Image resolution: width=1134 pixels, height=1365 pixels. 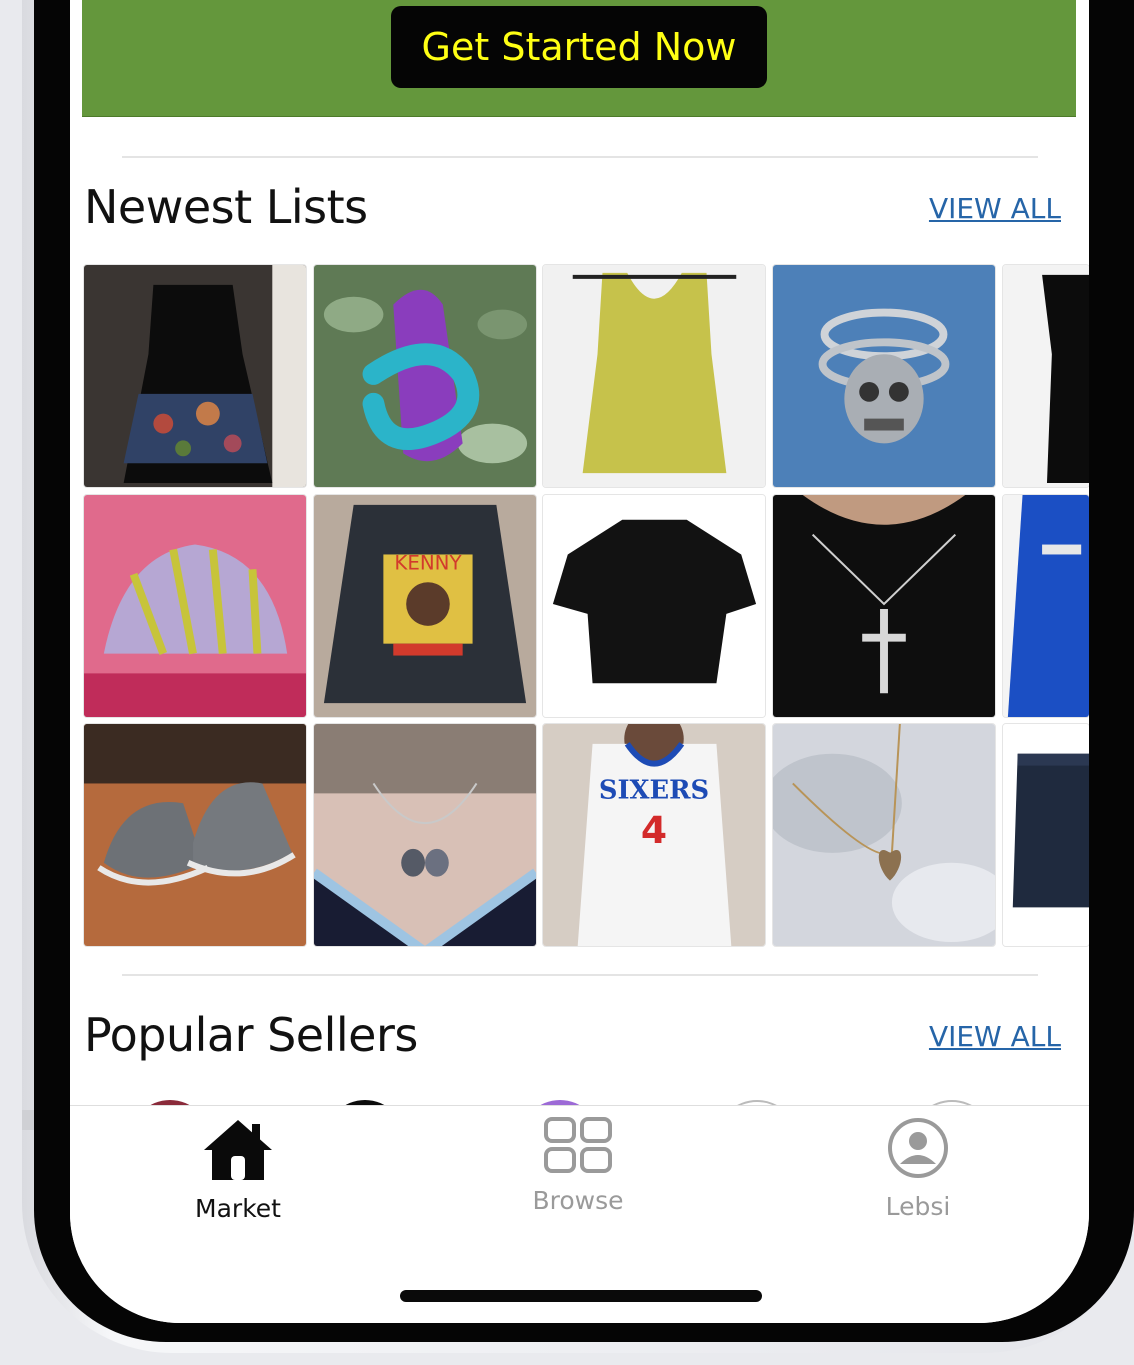 What do you see at coordinates (654, 790) in the screenshot?
I see `jersey-text: SIXERS` at bounding box center [654, 790].